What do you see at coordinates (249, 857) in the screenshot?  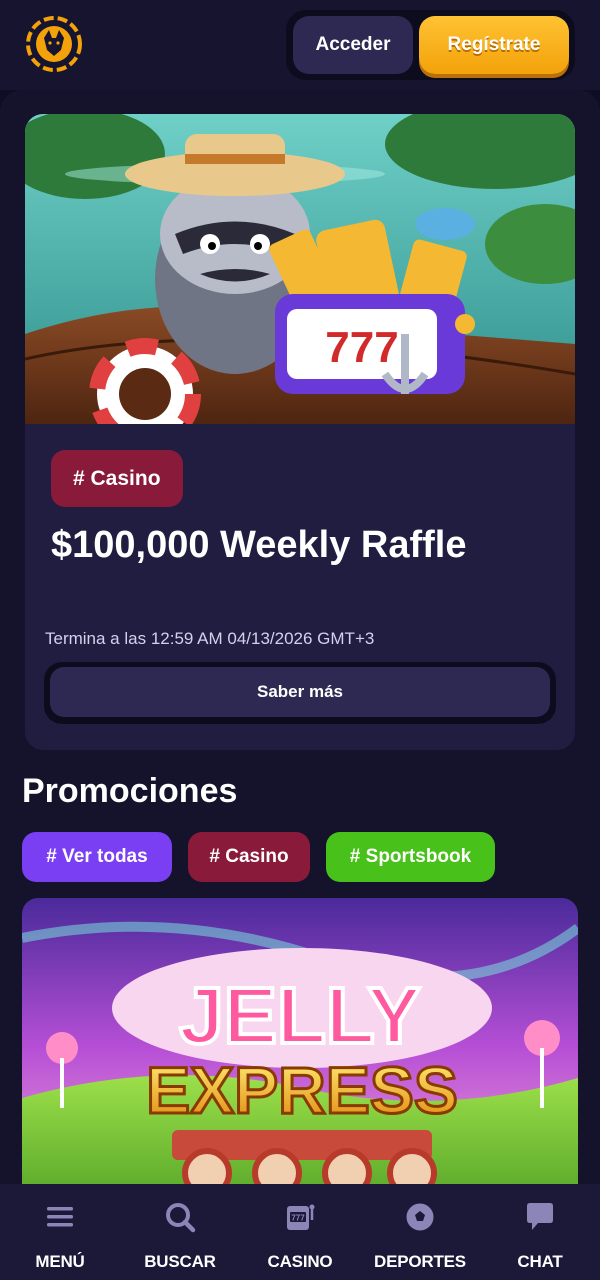 I see `filter-casino: # Casino` at bounding box center [249, 857].